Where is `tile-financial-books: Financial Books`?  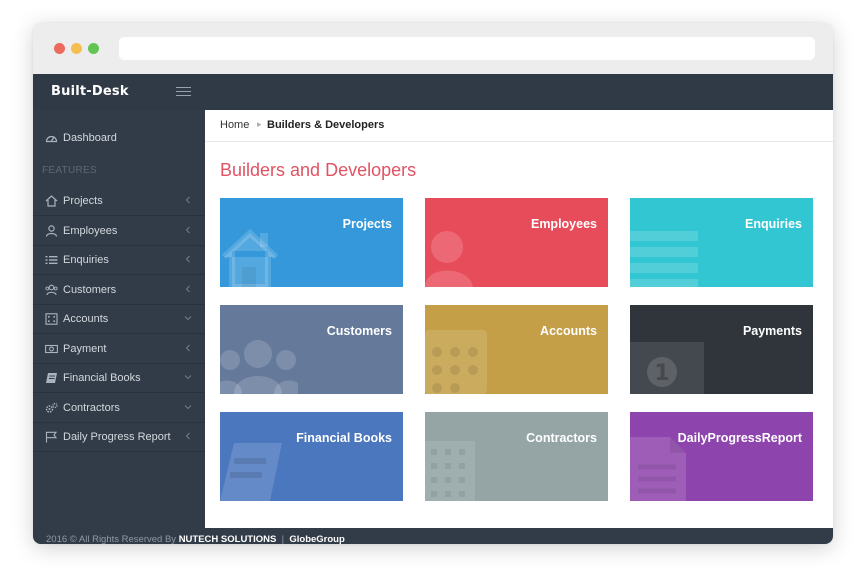 tile-financial-books: Financial Books is located at coordinates (311, 456).